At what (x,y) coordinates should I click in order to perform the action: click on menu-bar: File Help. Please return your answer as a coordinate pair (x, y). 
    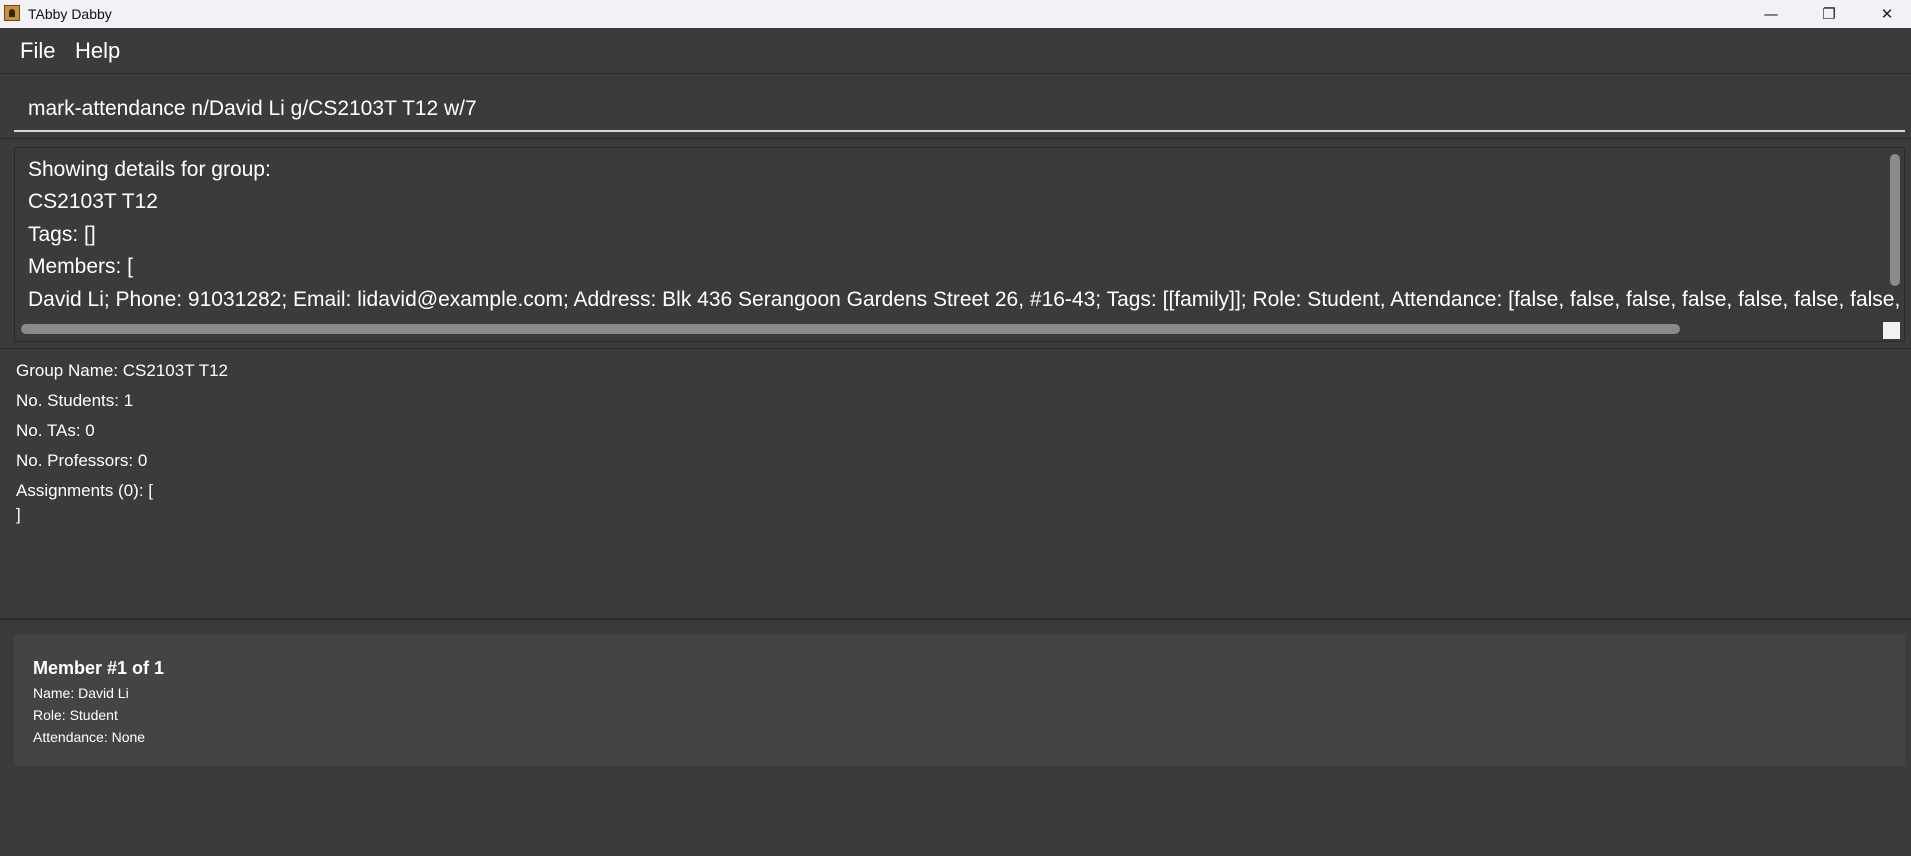
    Looking at the image, I should click on (955, 50).